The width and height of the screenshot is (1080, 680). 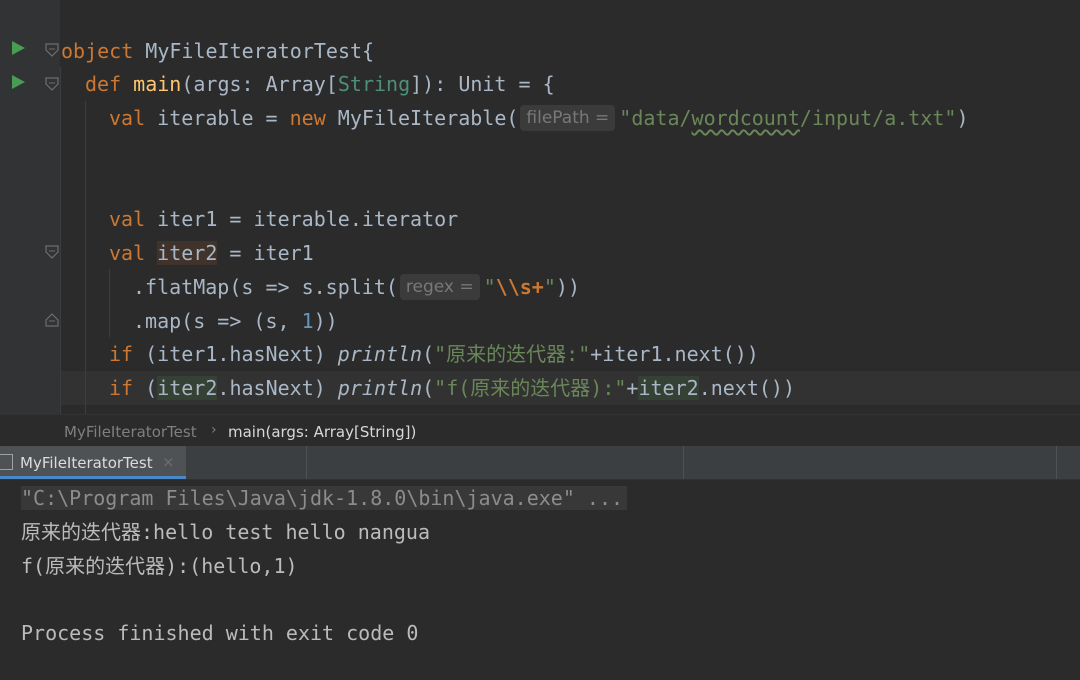 I want to click on code-text: iterable =, so click(x=217, y=118).